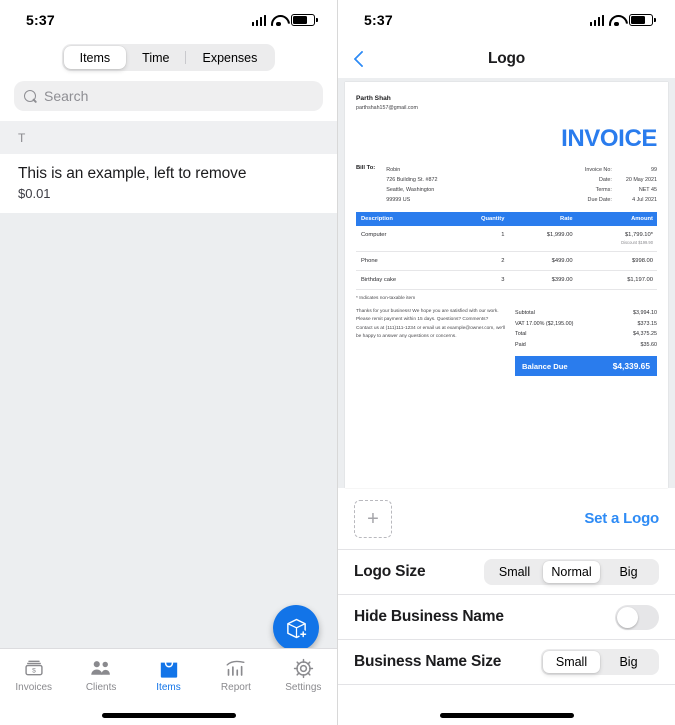  What do you see at coordinates (542, 239) in the screenshot?
I see `cell-rate: $1,999.00` at bounding box center [542, 239].